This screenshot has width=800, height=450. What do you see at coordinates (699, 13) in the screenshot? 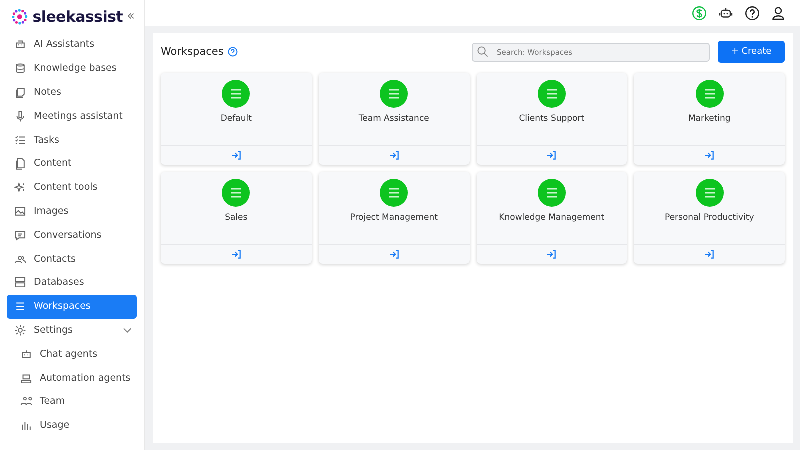
I see `dollar-icon` at bounding box center [699, 13].